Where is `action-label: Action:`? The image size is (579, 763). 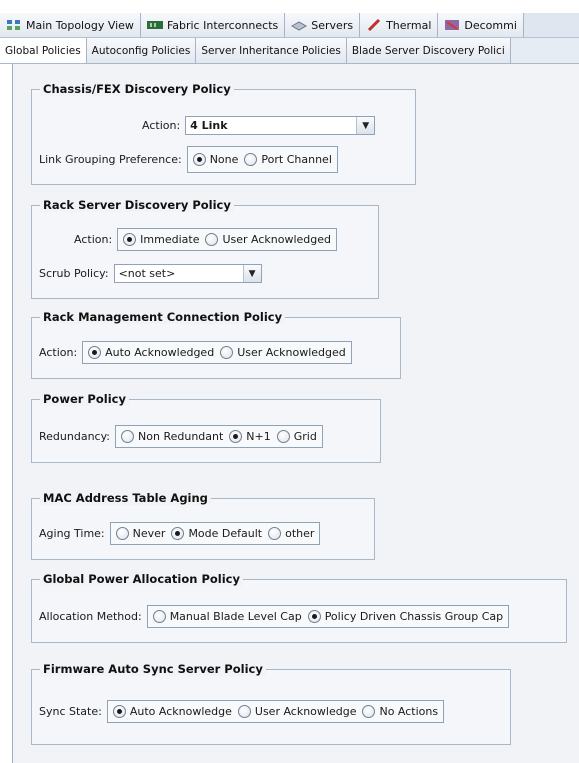 action-label: Action: is located at coordinates (161, 125).